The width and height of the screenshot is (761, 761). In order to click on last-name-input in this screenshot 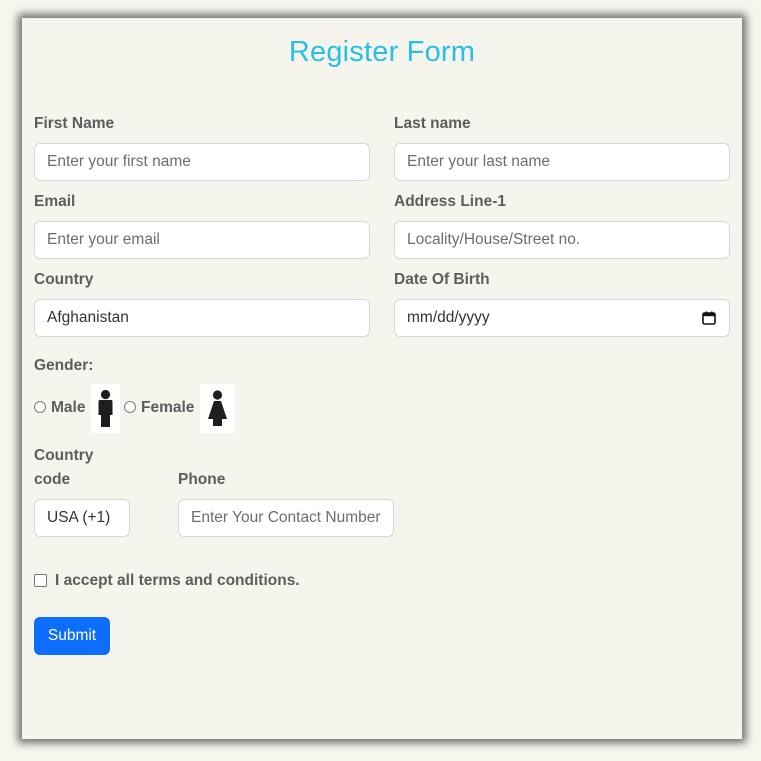, I will do `click(562, 162)`.